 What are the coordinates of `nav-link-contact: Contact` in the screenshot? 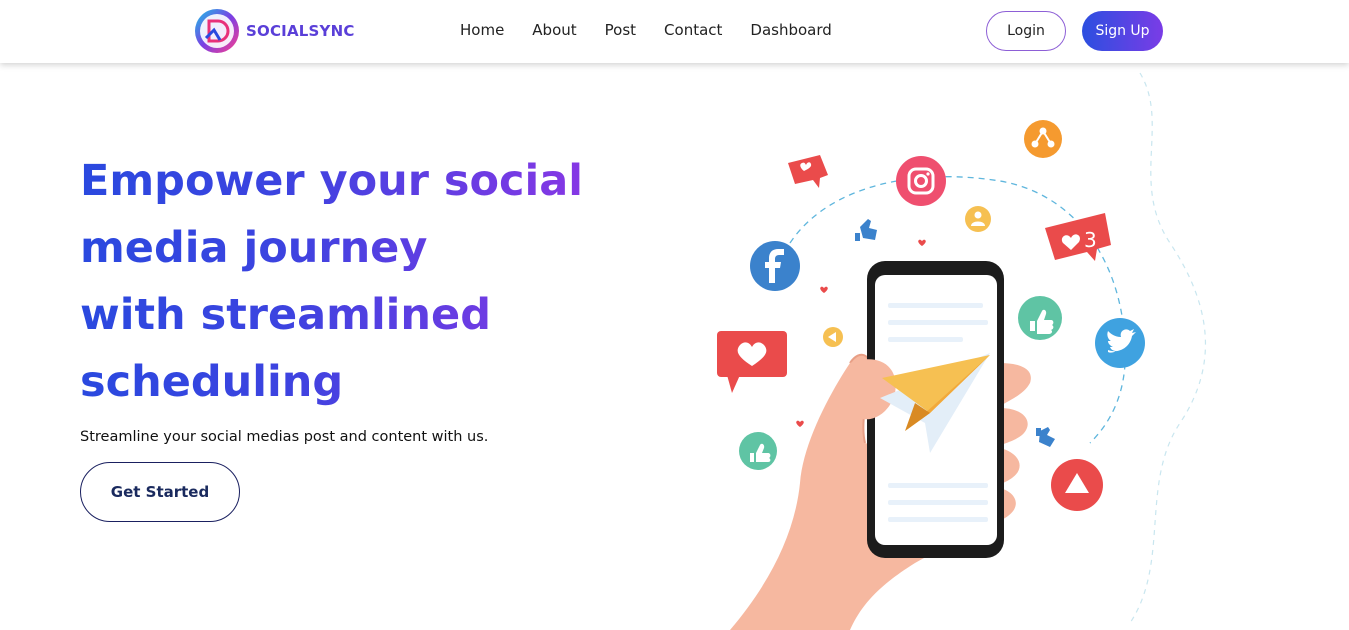 It's located at (693, 30).